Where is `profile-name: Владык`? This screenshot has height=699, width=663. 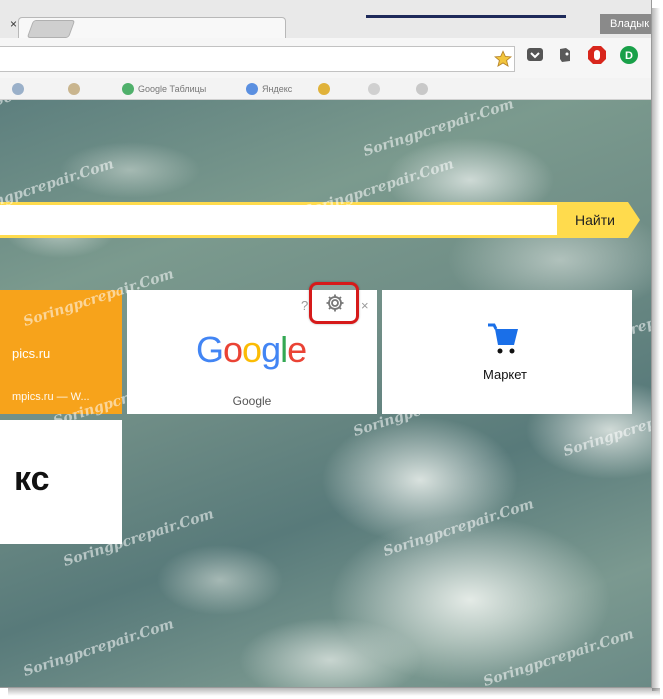
profile-name: Владык is located at coordinates (630, 24).